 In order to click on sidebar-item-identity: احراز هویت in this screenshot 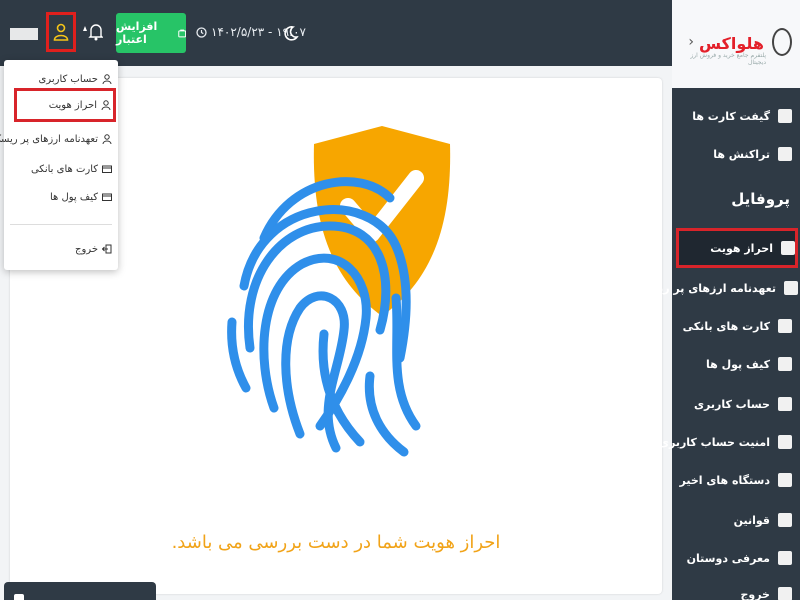, I will do `click(737, 248)`.